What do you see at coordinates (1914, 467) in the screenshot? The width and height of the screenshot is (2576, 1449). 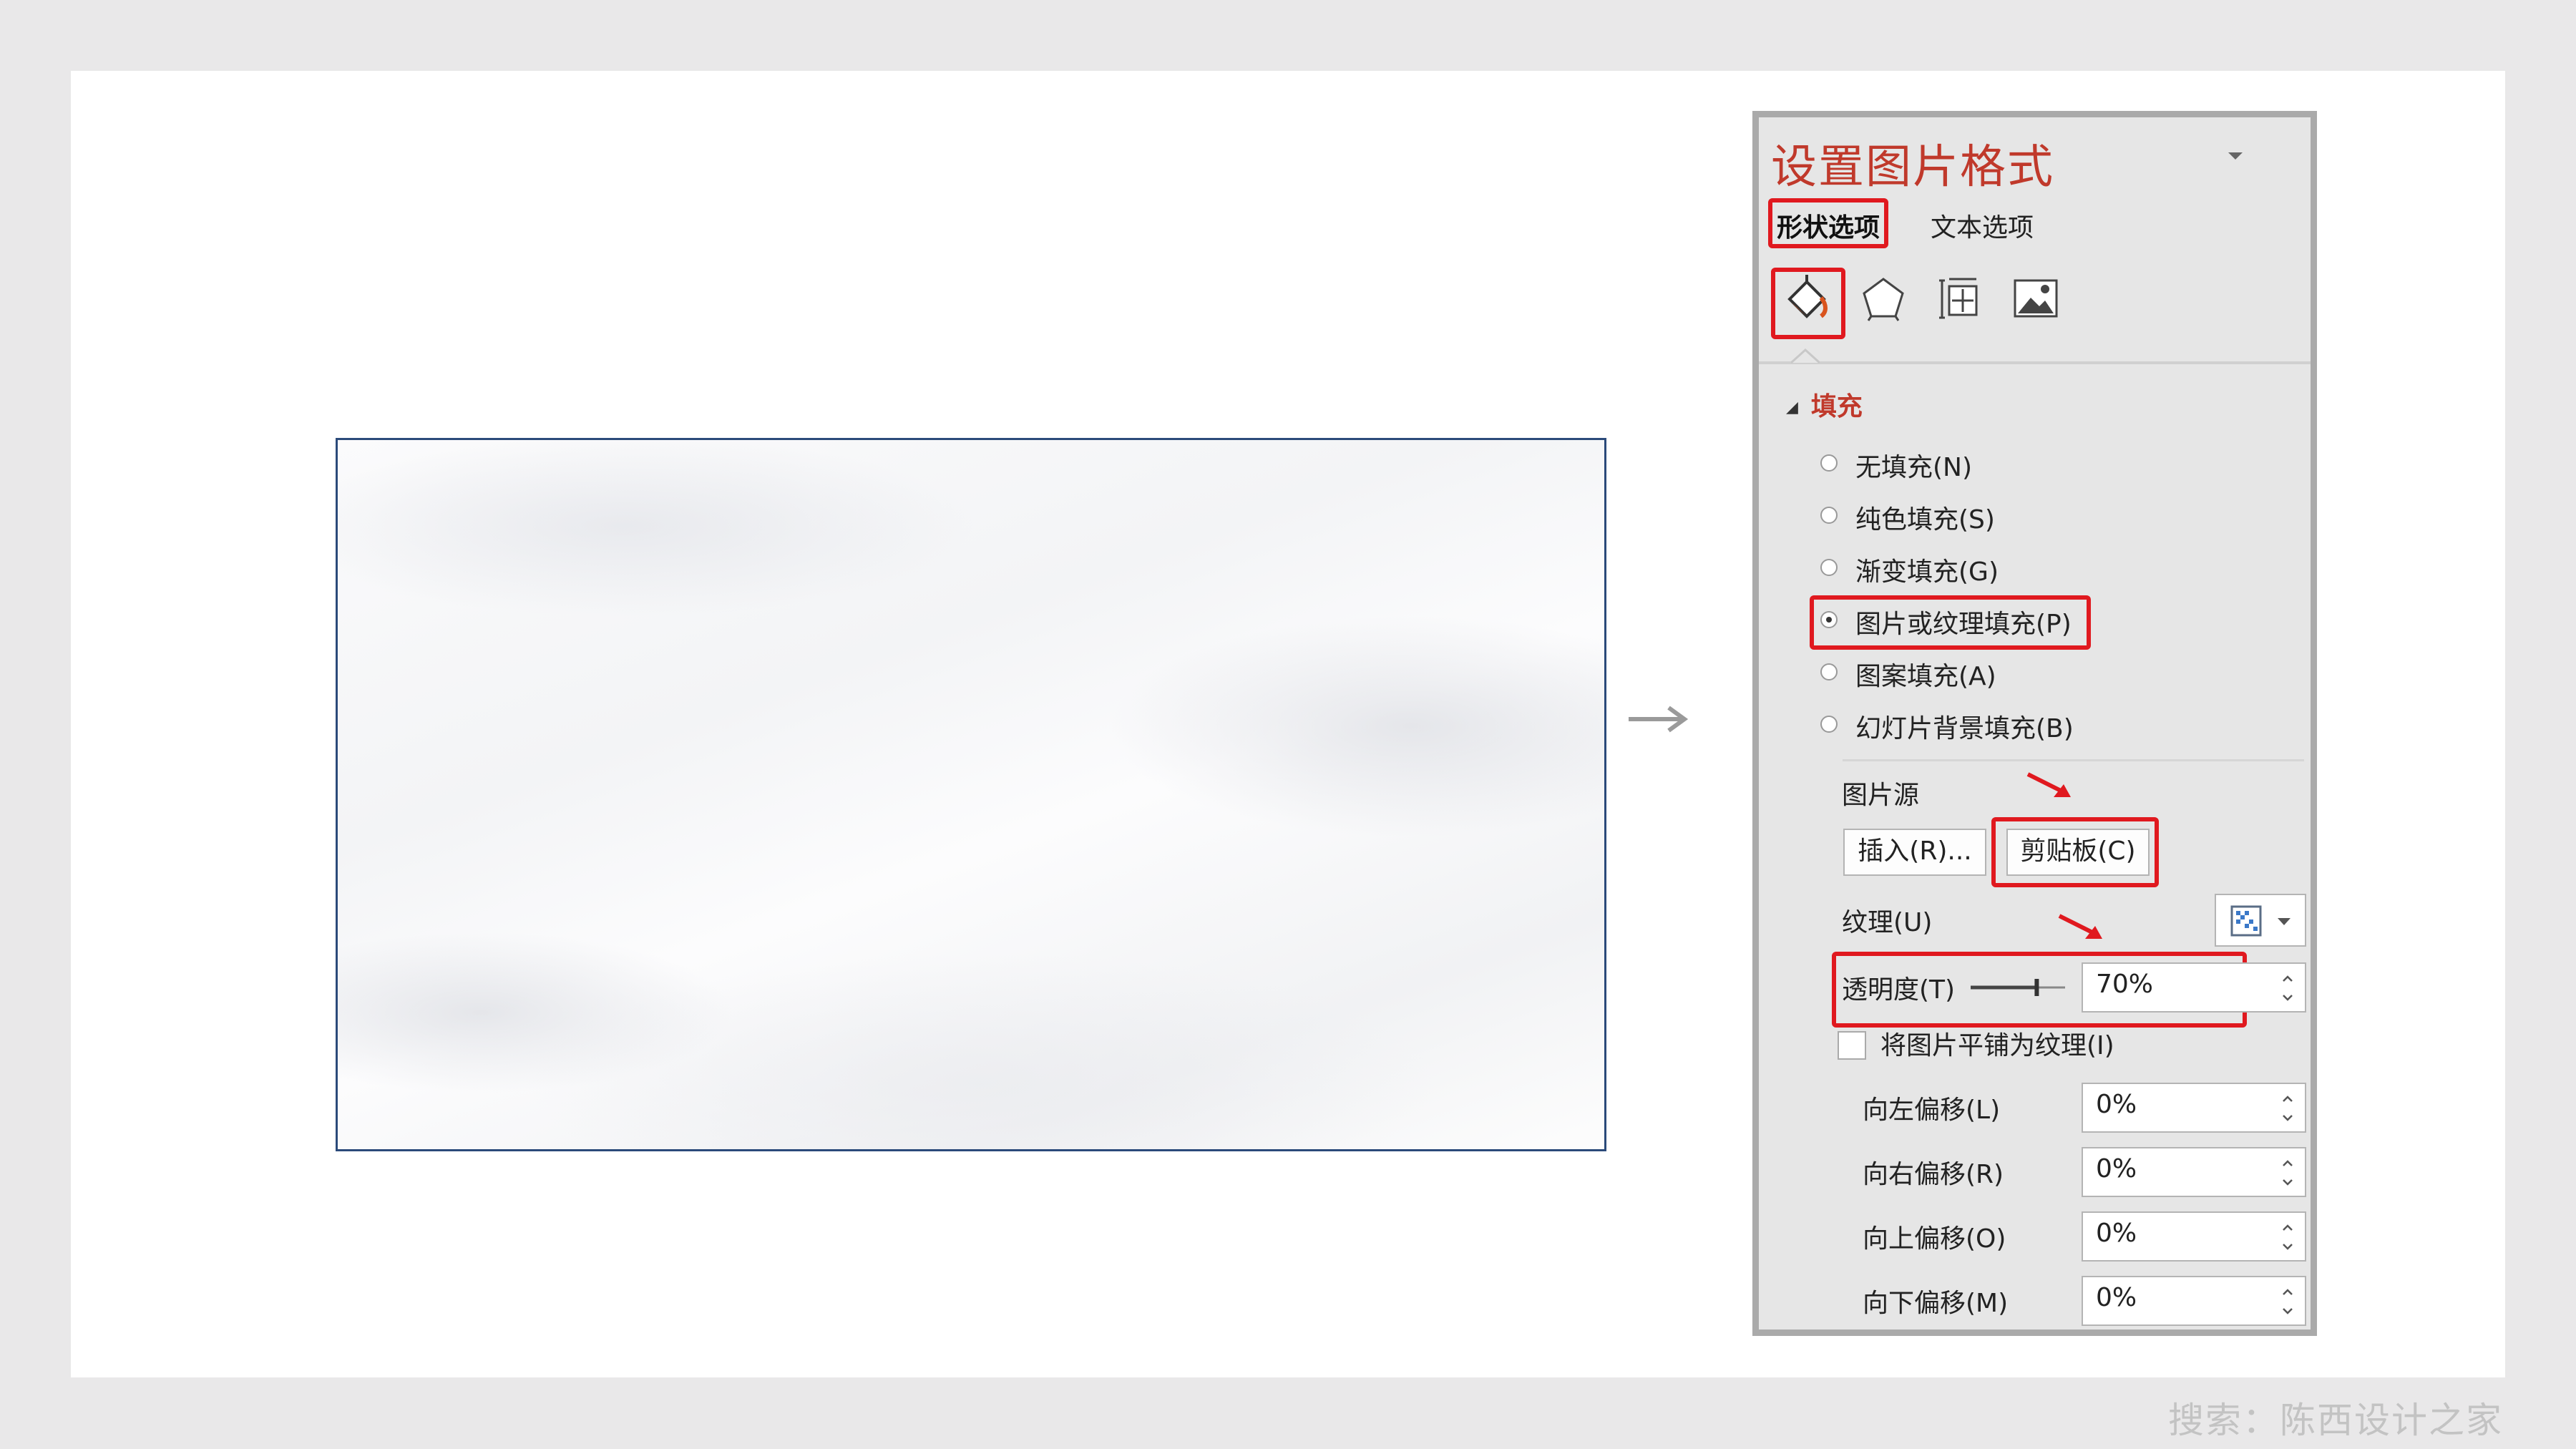 I see `radio-label: 无填充(N)` at bounding box center [1914, 467].